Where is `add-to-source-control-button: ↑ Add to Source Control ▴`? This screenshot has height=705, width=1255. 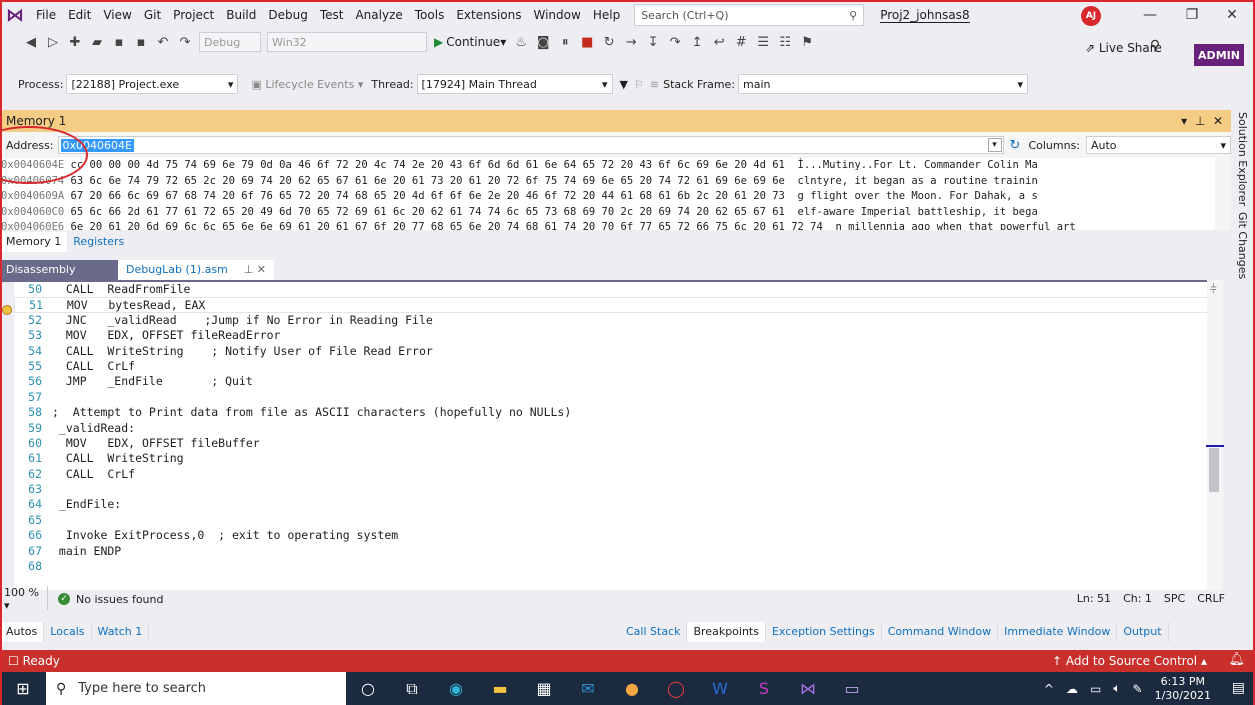 add-to-source-control-button: ↑ Add to Source Control ▴ is located at coordinates (1129, 661).